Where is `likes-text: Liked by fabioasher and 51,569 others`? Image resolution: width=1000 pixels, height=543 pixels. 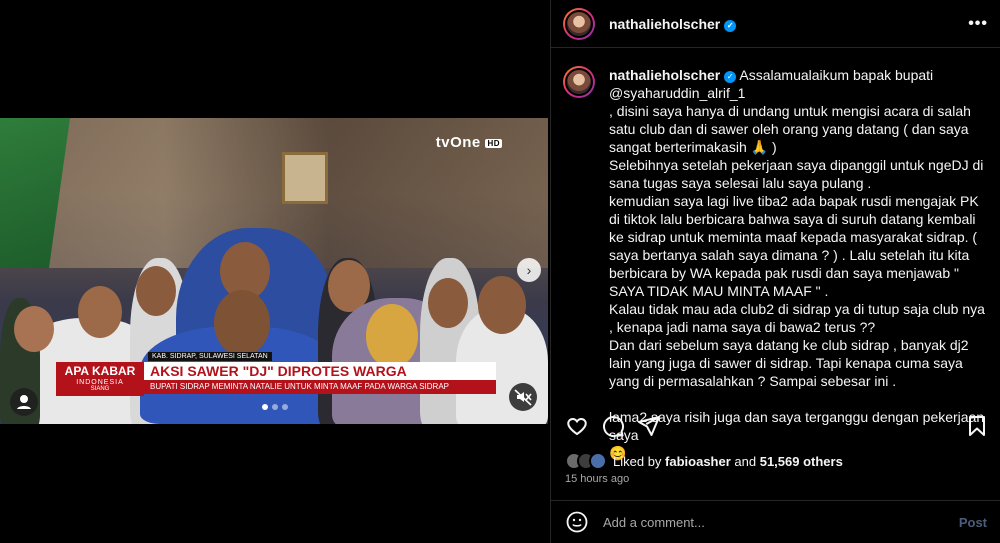
likes-text: Liked by fabioasher and 51,569 others is located at coordinates (728, 461).